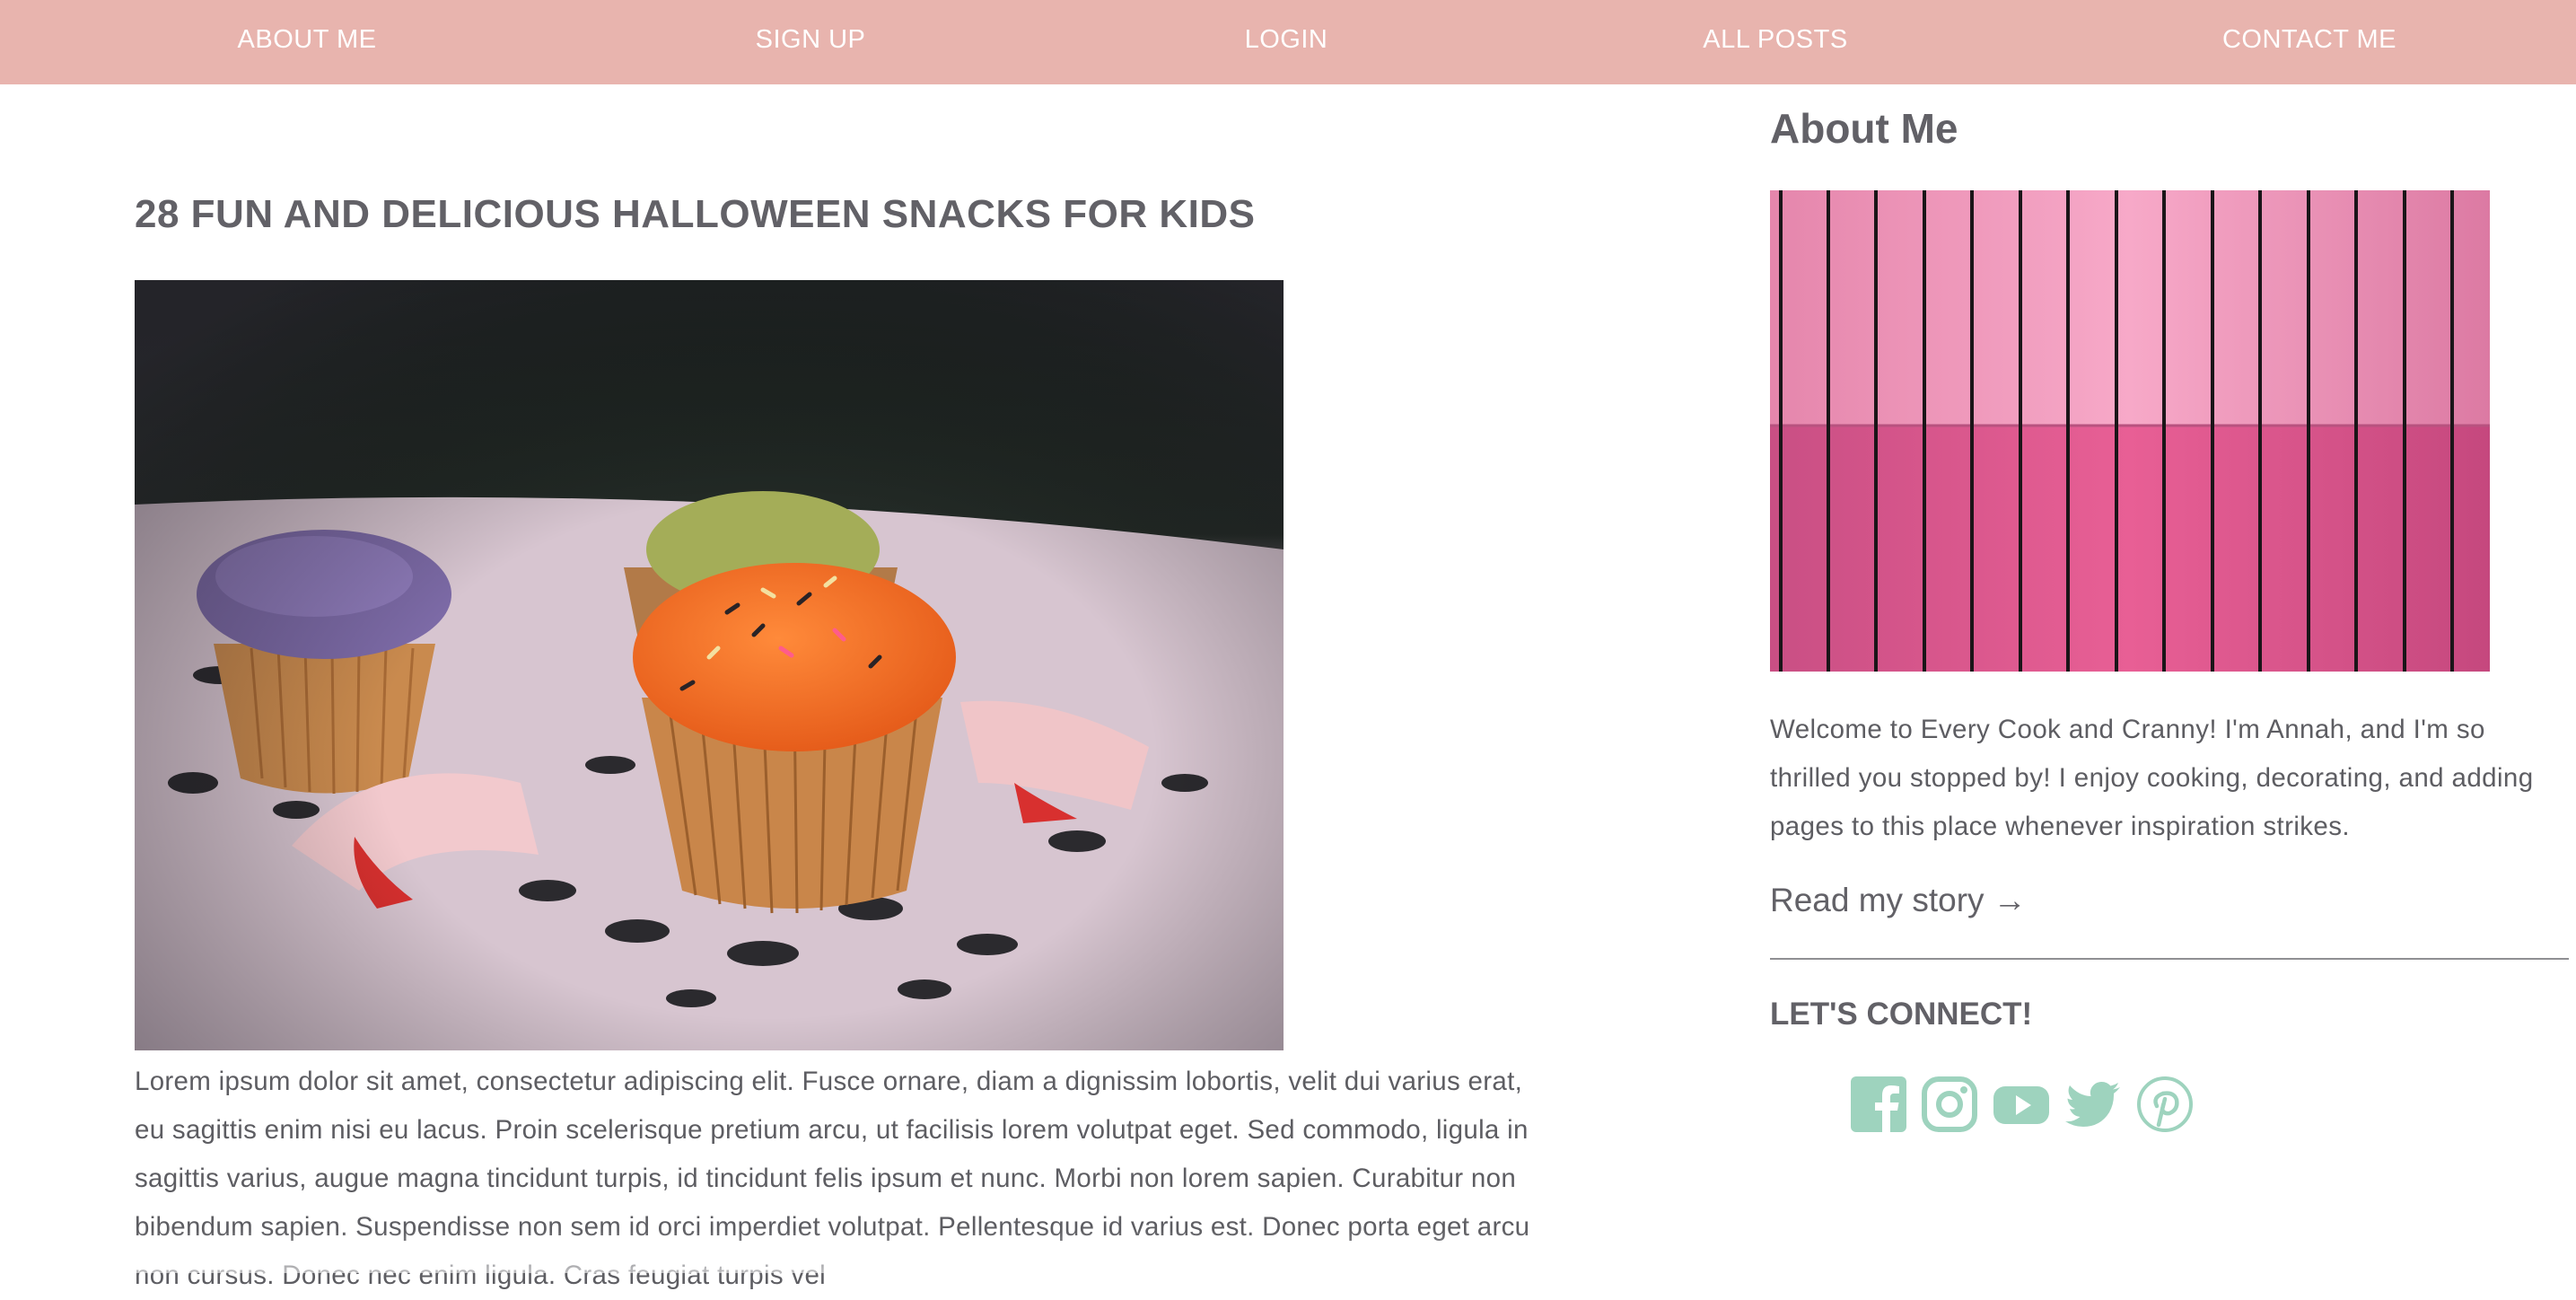 This screenshot has width=2576, height=1300. I want to click on facebook-icon, so click(1878, 1104).